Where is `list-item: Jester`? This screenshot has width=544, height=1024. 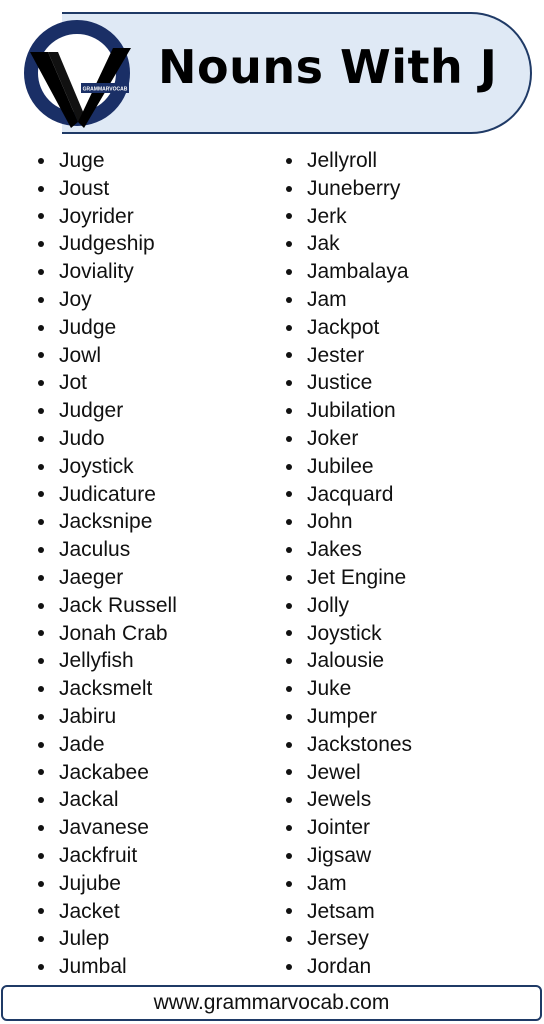 list-item: Jester is located at coordinates (348, 356).